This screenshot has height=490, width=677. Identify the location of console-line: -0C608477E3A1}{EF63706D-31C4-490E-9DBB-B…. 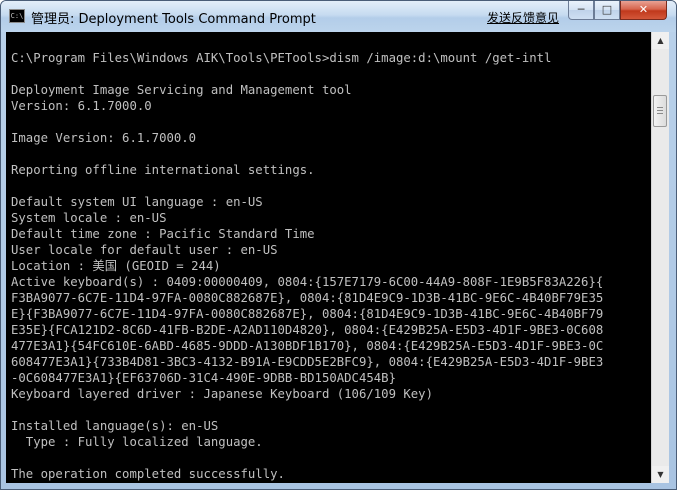
(203, 378).